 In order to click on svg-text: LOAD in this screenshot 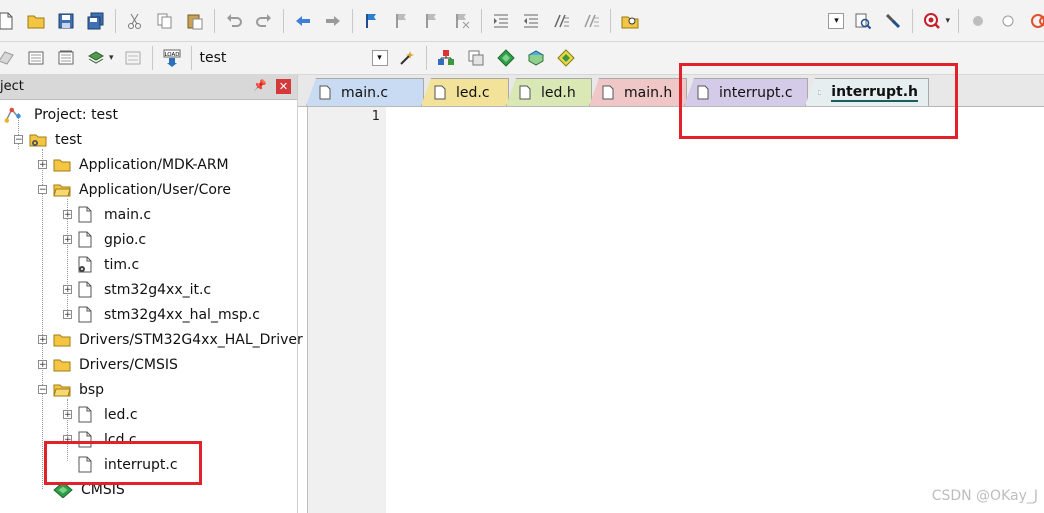, I will do `click(171, 55)`.